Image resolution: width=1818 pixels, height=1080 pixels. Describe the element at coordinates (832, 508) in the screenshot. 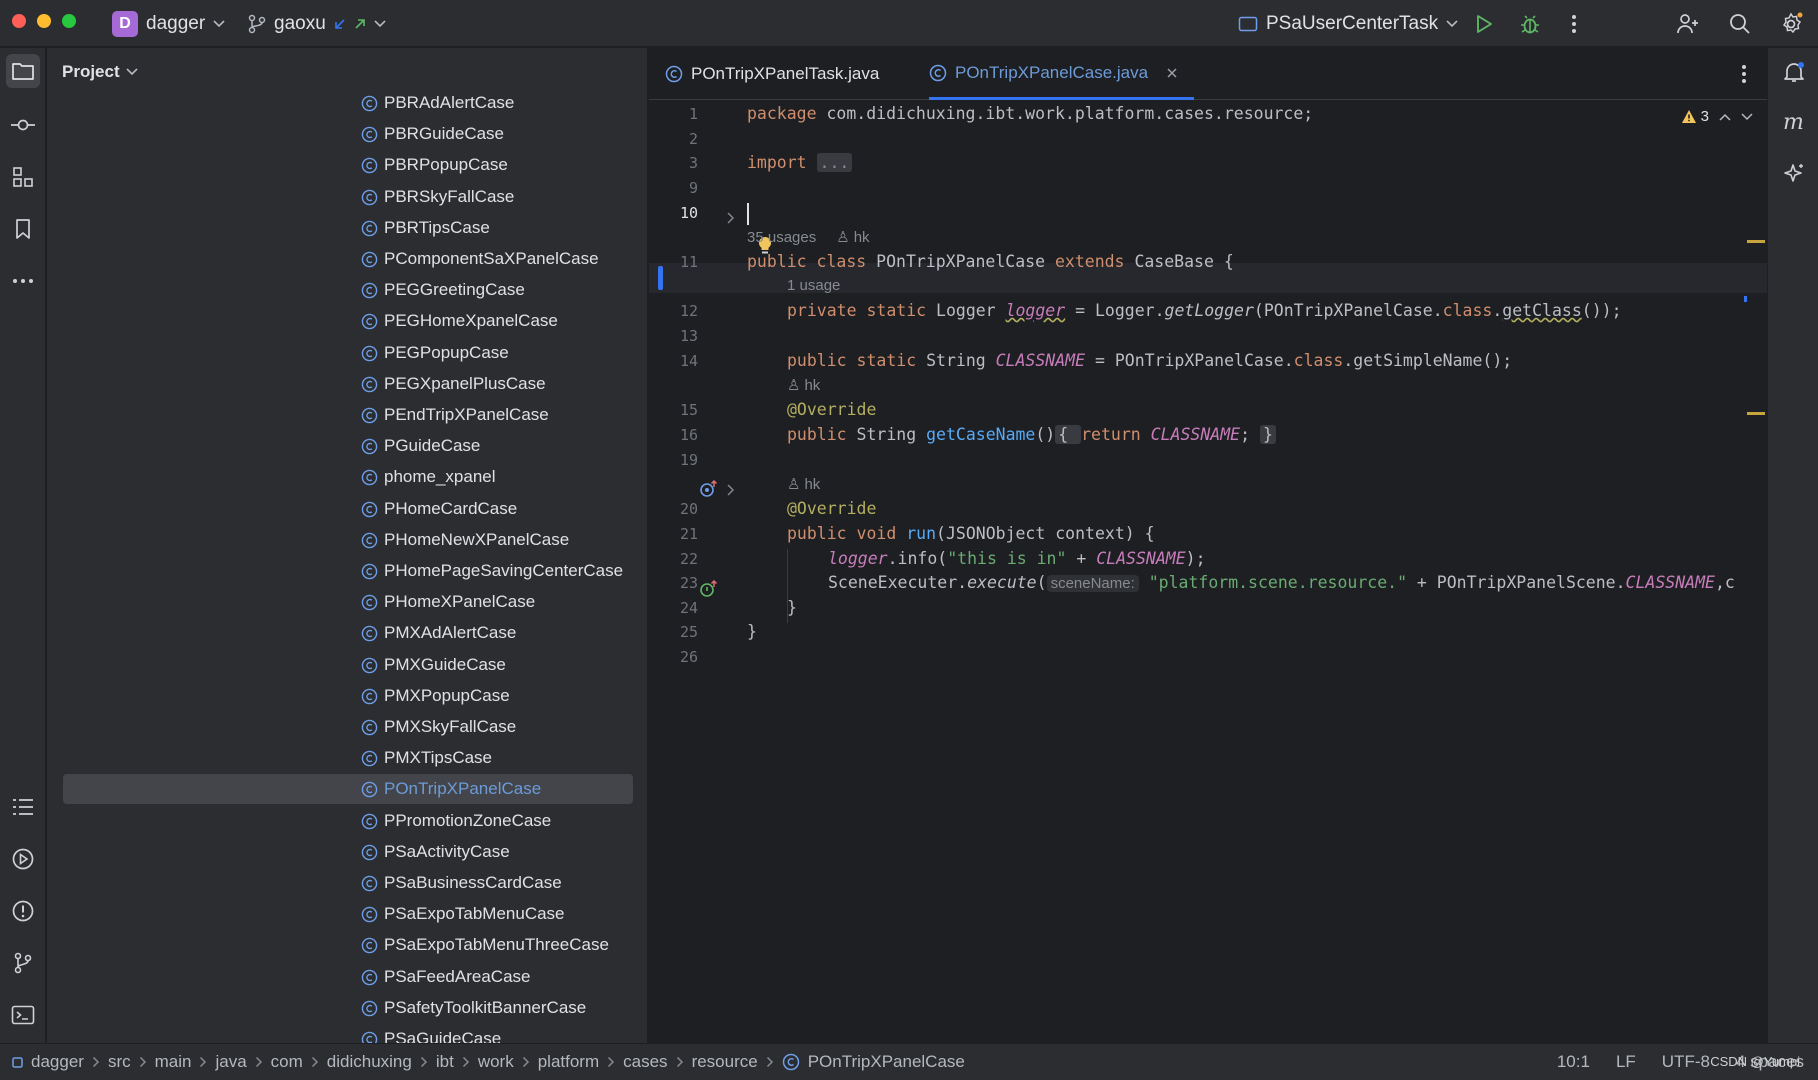

I see `code-line: @Override` at that location.